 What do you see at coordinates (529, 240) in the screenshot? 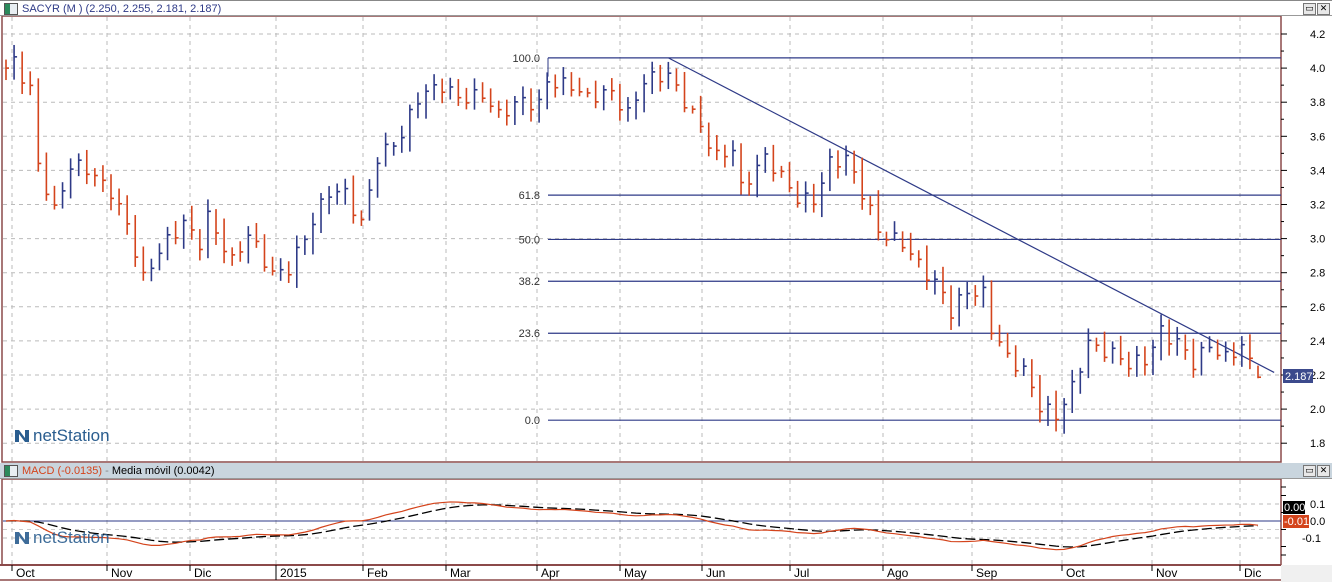
I see `fib-level-label: 50.0` at bounding box center [529, 240].